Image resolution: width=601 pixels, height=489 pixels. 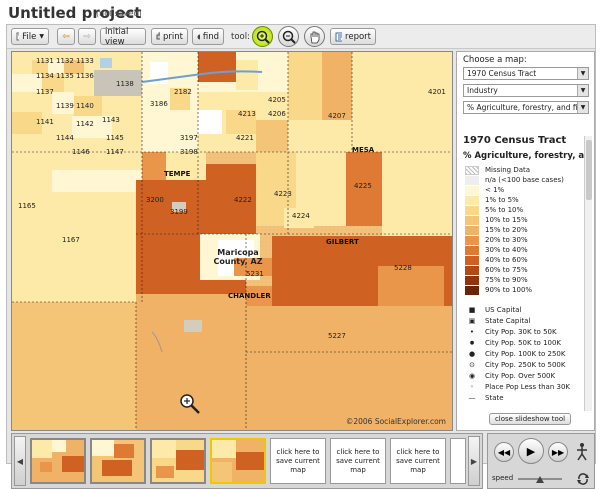 I want to click on find-button: find, so click(x=208, y=36).